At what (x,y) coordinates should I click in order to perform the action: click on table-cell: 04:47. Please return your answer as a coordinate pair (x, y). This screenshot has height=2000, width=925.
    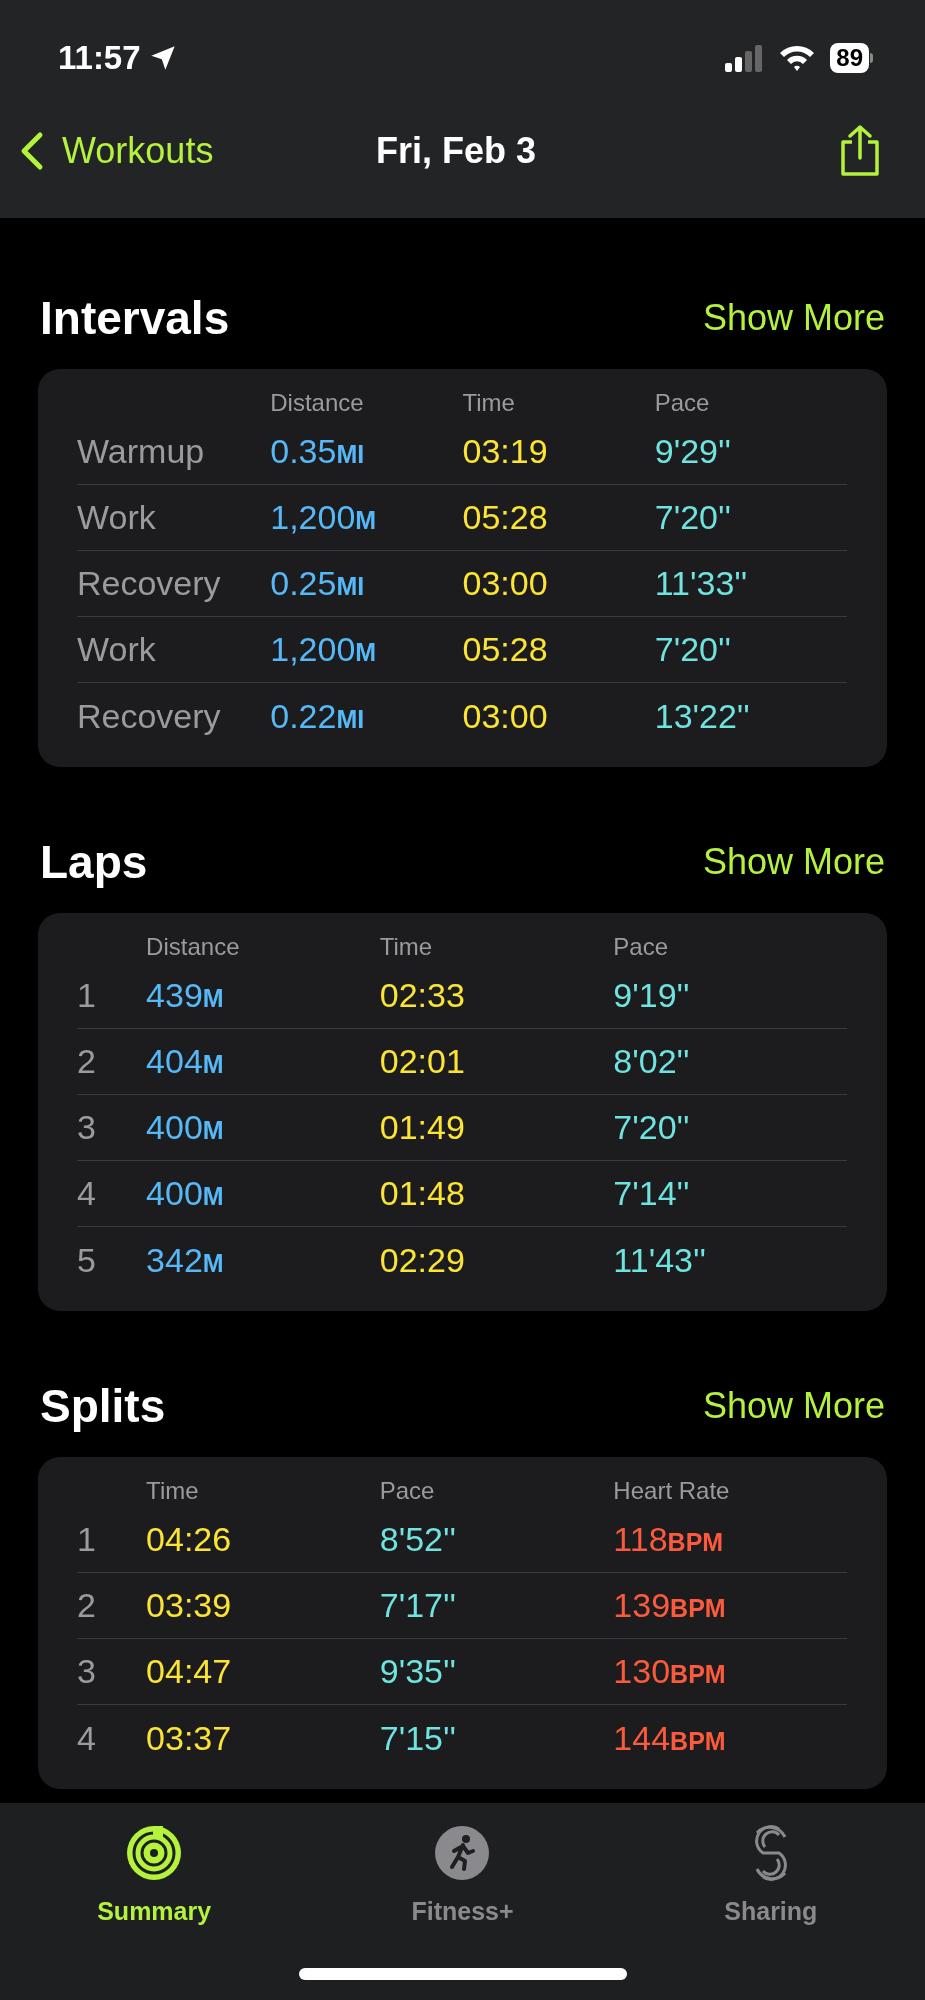
    Looking at the image, I should click on (189, 1671).